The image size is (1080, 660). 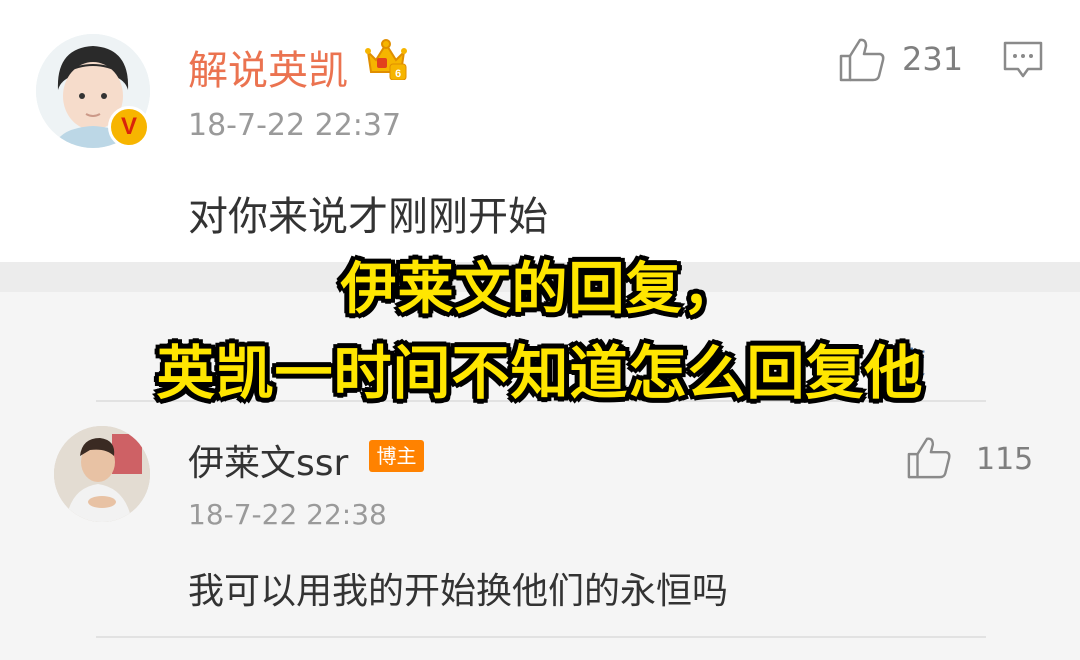 I want to click on comment-icon, so click(x=1023, y=60).